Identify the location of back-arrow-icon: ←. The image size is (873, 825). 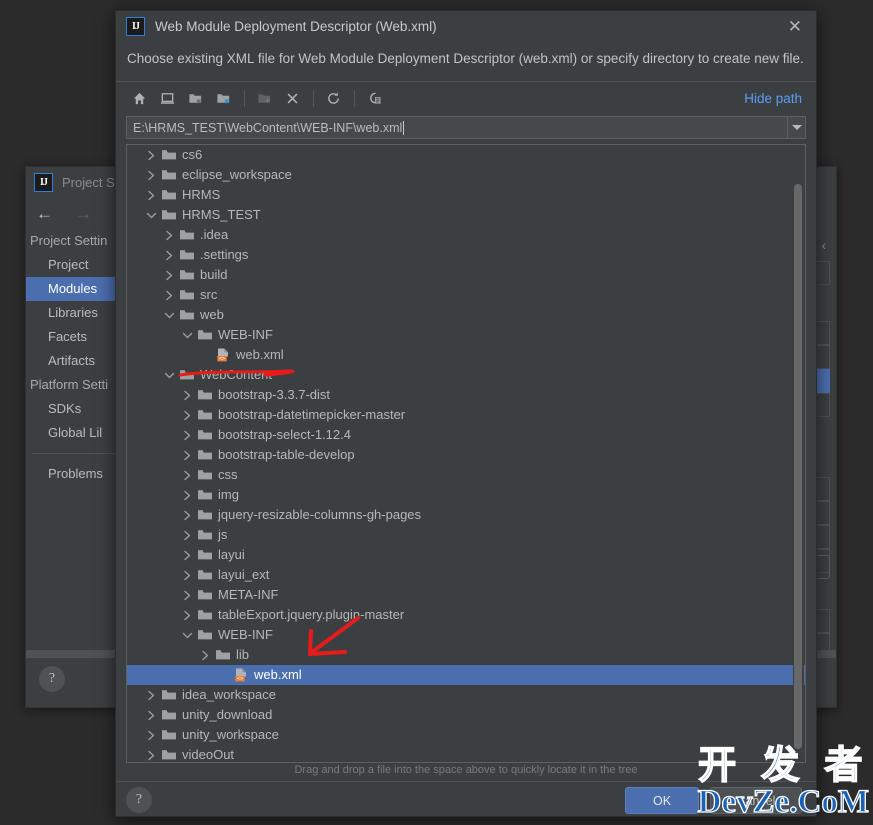
(44, 213).